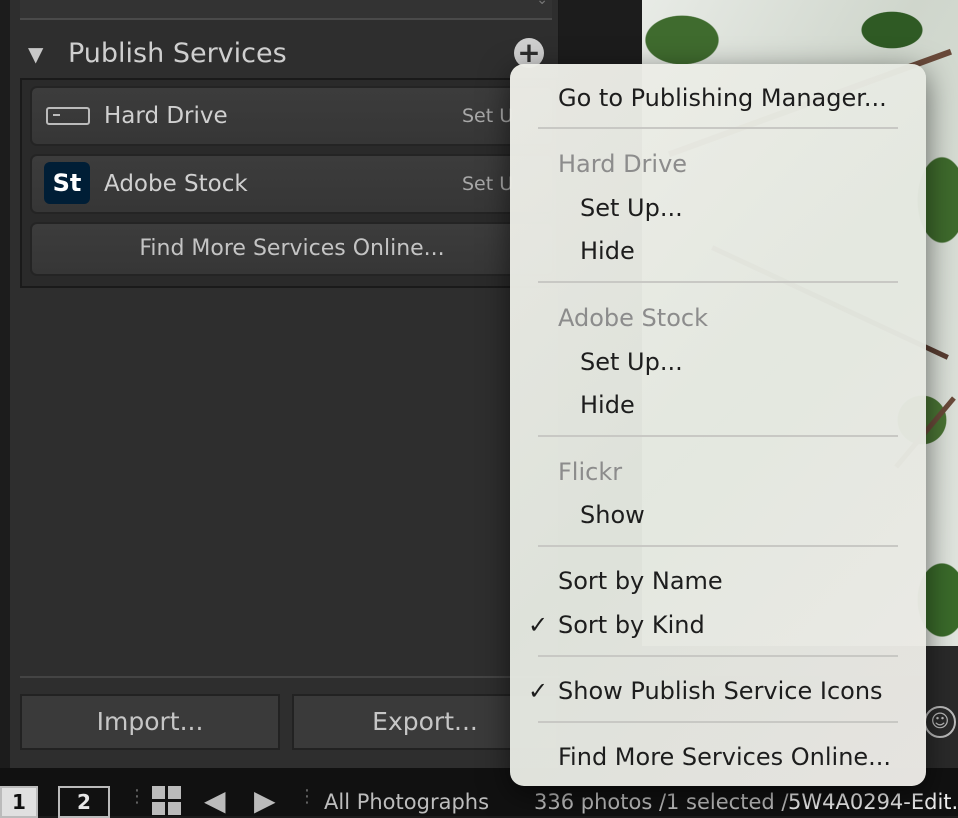 The image size is (958, 818). What do you see at coordinates (292, 184) in the screenshot?
I see `service-row-adobe-stock: St Adobe Stock Set U` at bounding box center [292, 184].